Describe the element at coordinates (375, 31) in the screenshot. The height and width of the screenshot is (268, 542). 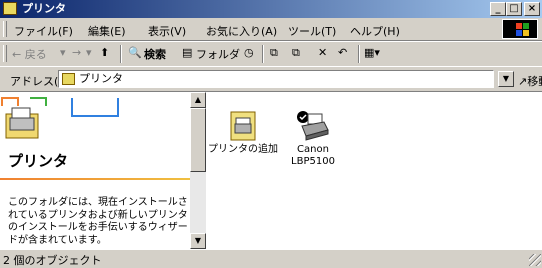
I see `menu-help: ヘルプ(H)` at that location.